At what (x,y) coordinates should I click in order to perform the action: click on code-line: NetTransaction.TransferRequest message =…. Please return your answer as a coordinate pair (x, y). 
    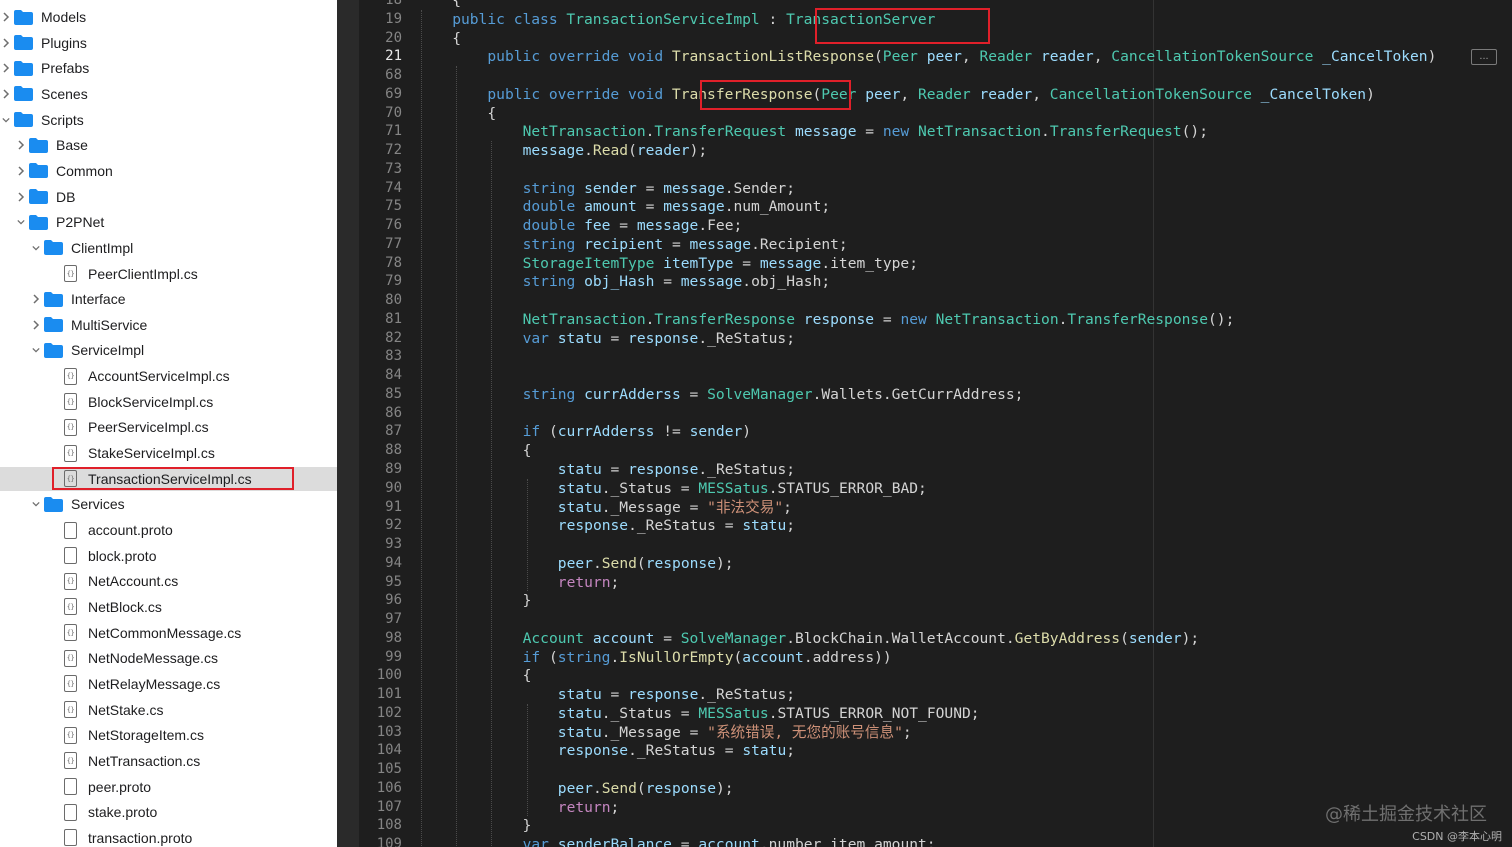
    Looking at the image, I should click on (865, 131).